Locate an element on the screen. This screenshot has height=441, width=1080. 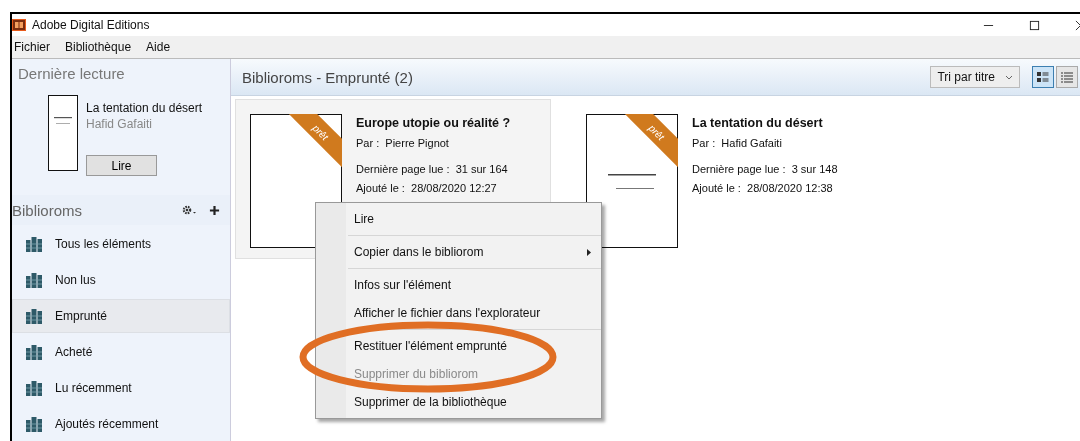
window-title: Adobe Digital Editions is located at coordinates (91, 25).